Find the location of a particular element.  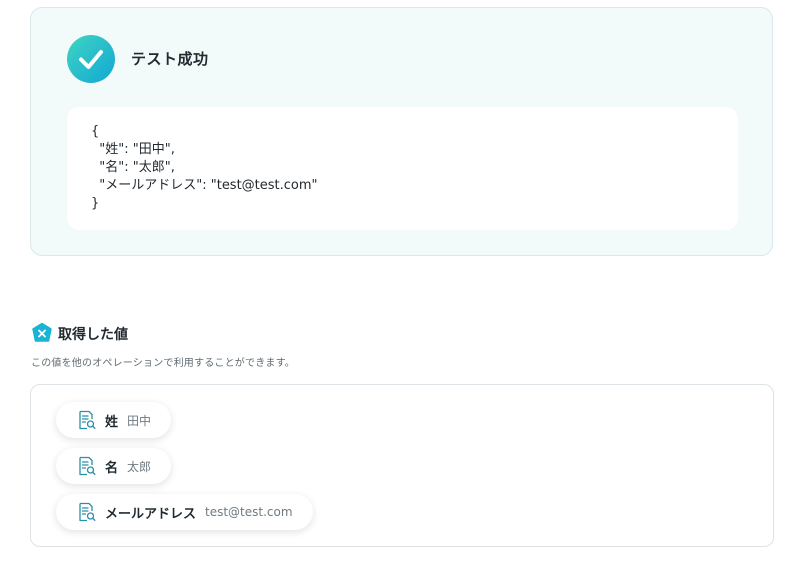

value-chip-value: 太郎 is located at coordinates (139, 466).